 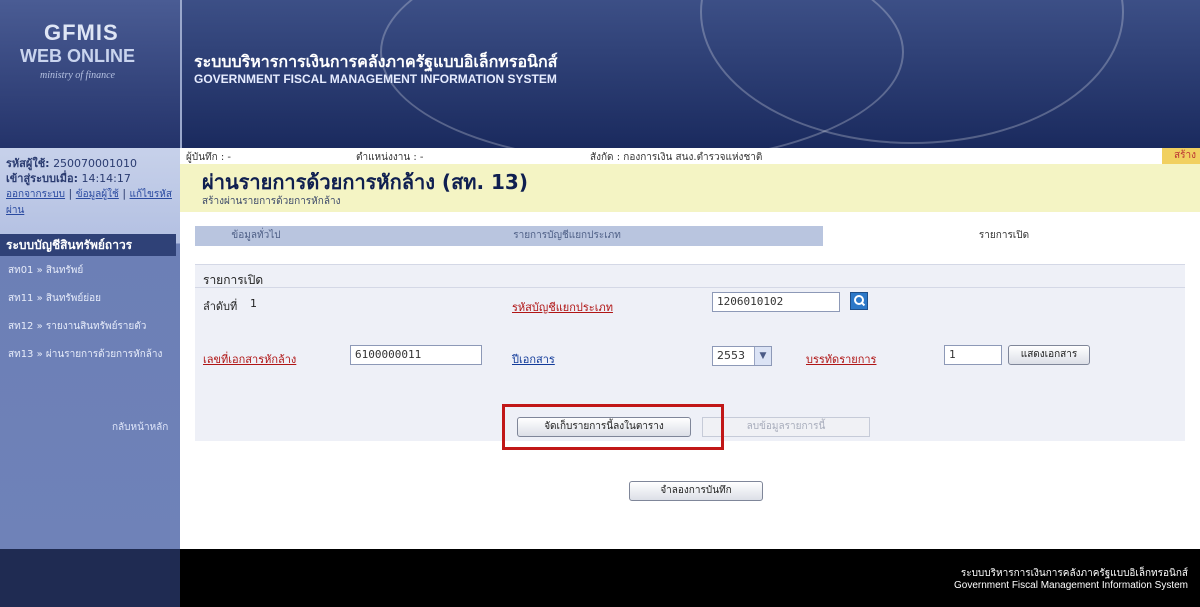 What do you see at coordinates (253, 303) in the screenshot?
I see `seq-value: 1` at bounding box center [253, 303].